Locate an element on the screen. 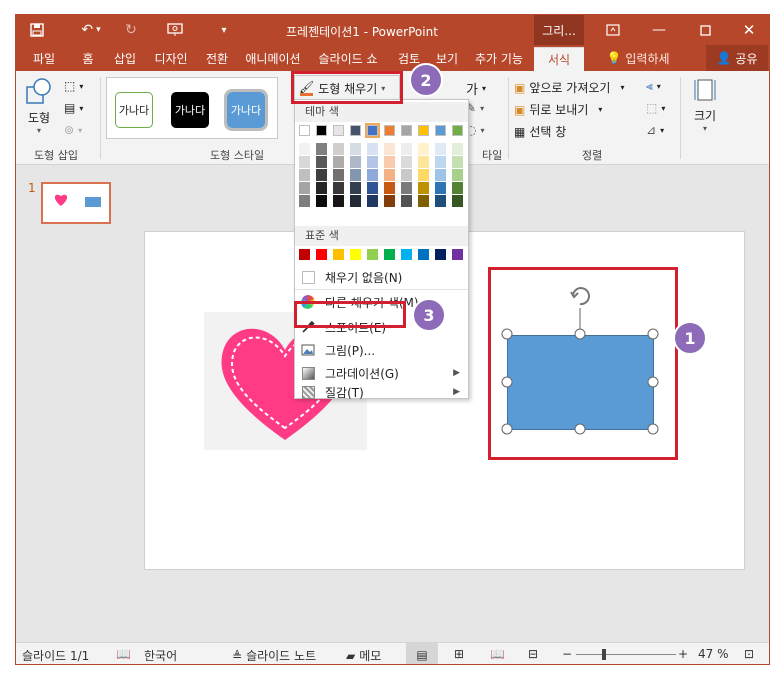  slide-sorter-icon: ⊞ is located at coordinates (459, 654).